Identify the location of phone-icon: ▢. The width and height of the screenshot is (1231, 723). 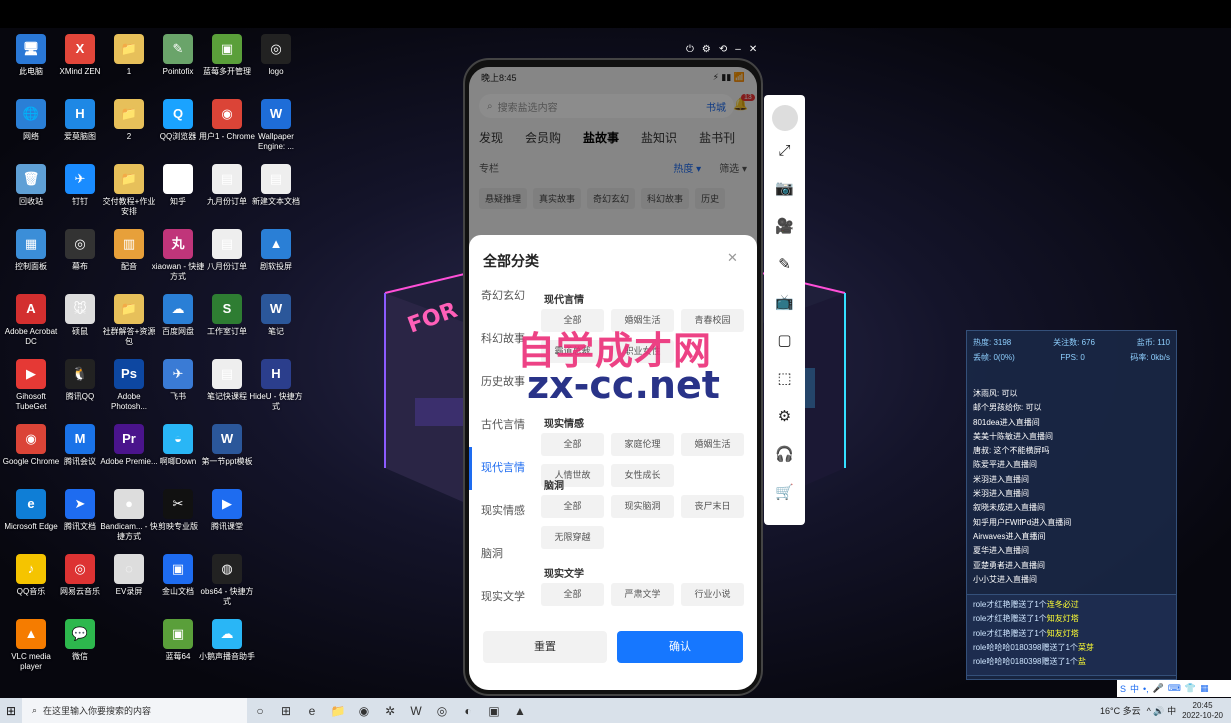
(784, 340).